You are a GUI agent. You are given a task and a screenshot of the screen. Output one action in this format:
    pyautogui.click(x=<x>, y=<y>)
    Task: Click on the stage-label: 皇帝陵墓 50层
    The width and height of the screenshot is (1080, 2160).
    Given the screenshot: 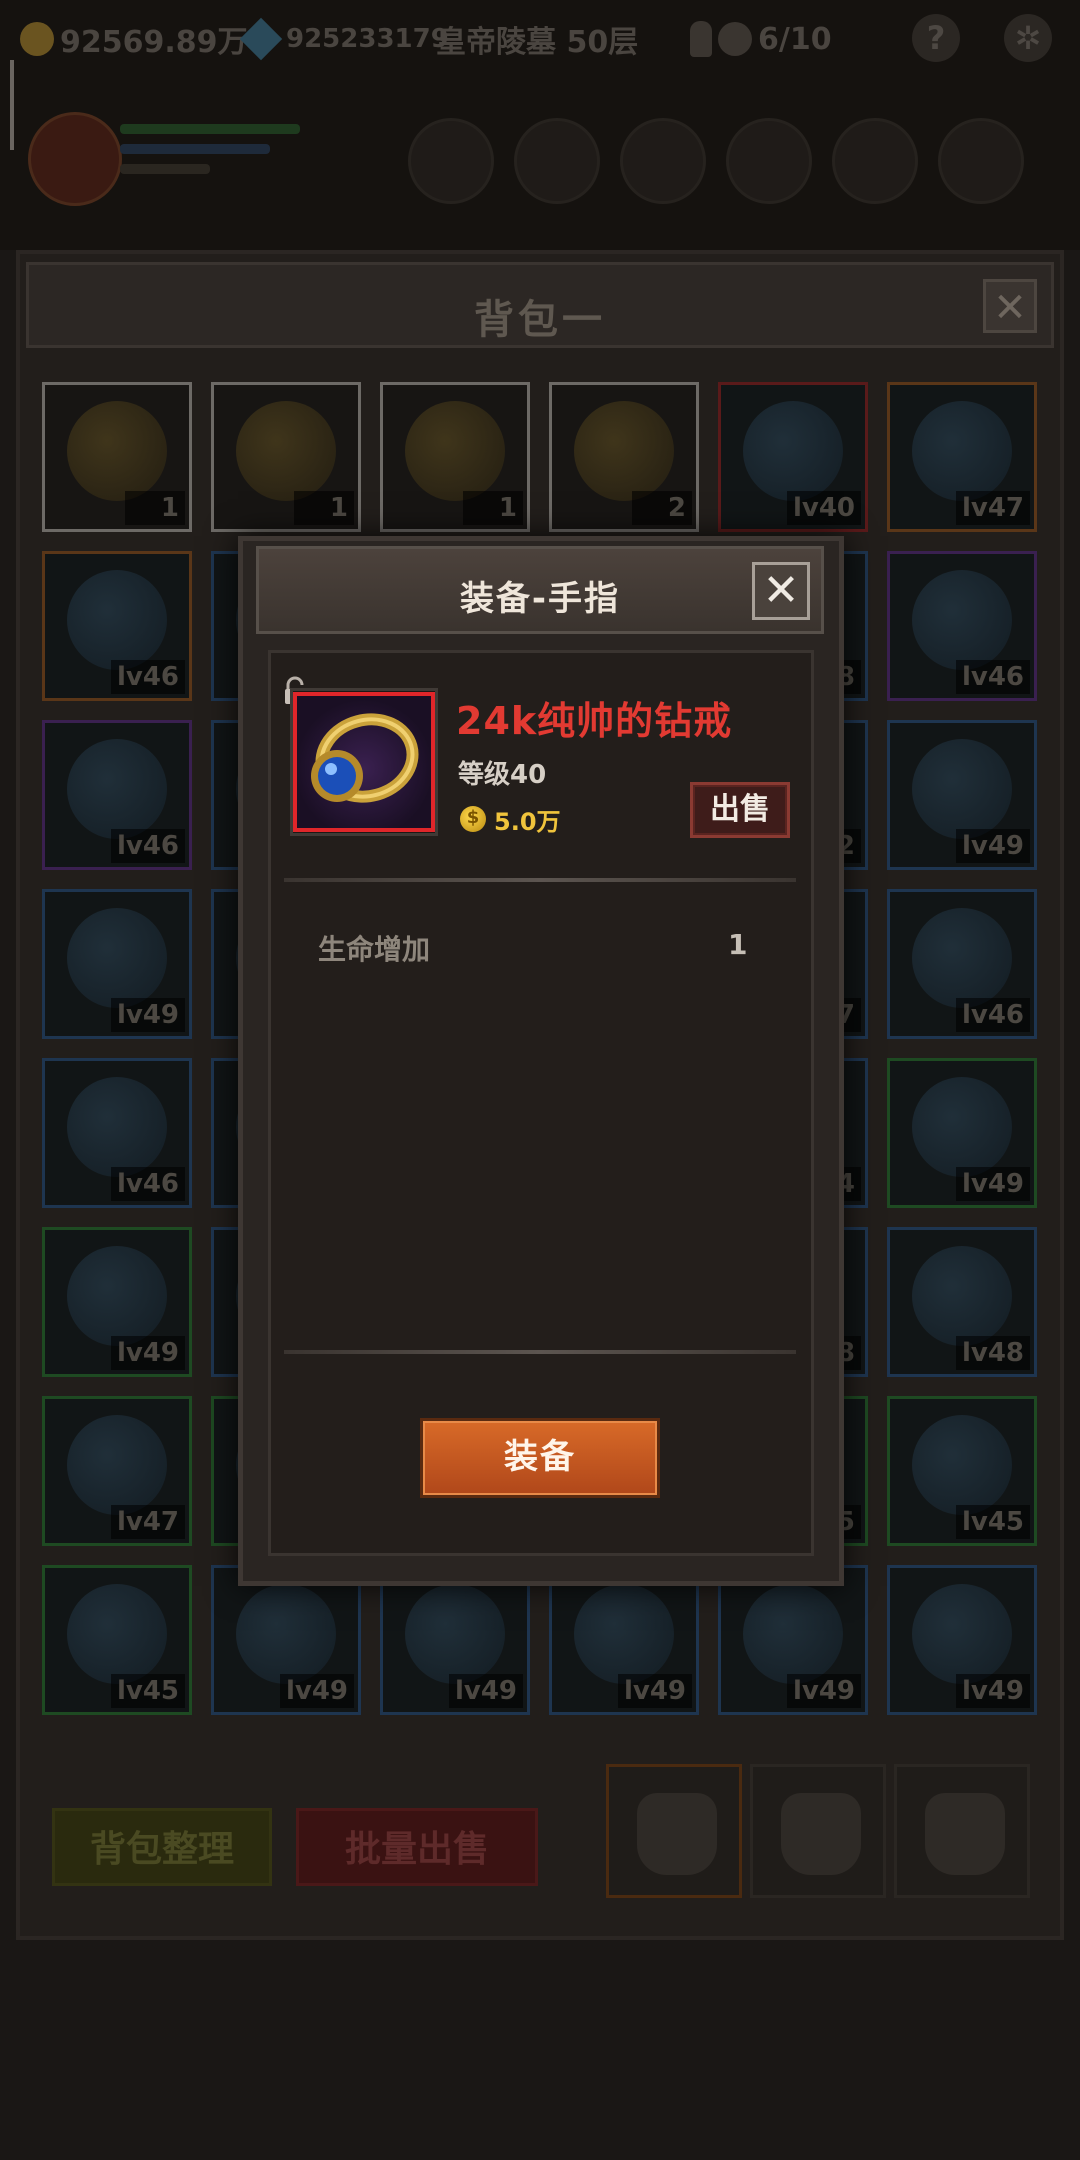 What is the action you would take?
    pyautogui.click(x=537, y=39)
    